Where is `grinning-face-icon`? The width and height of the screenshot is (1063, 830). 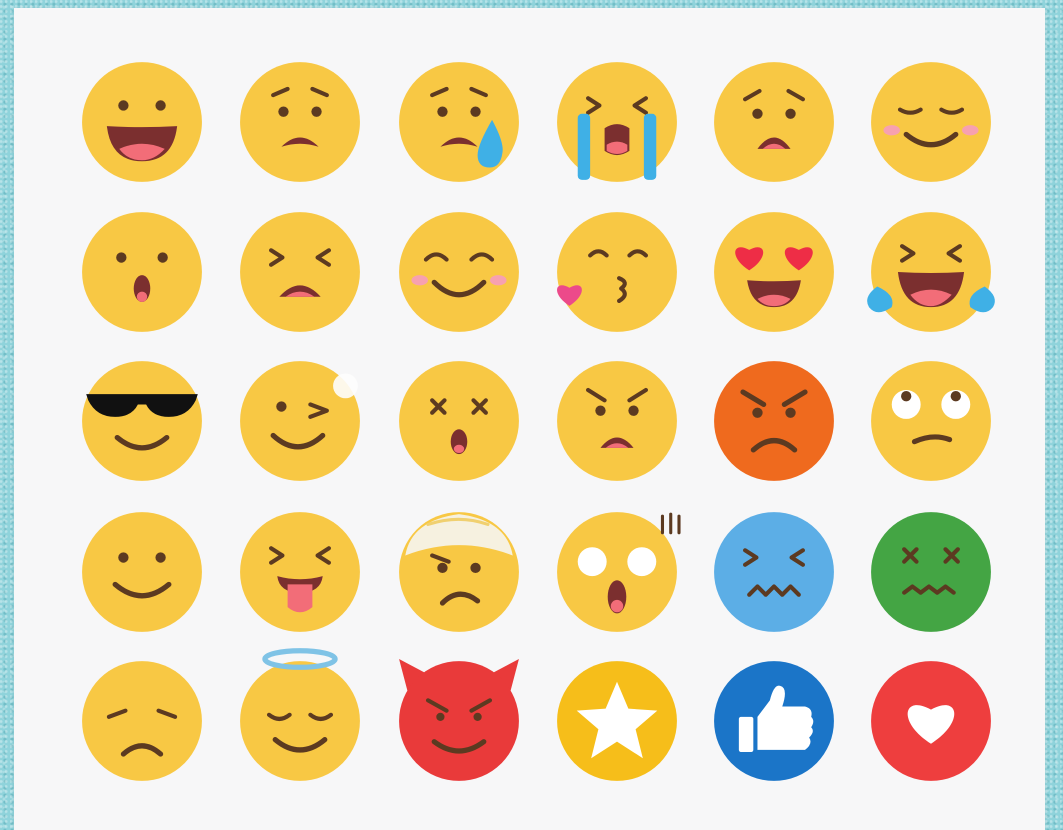 grinning-face-icon is located at coordinates (142, 122).